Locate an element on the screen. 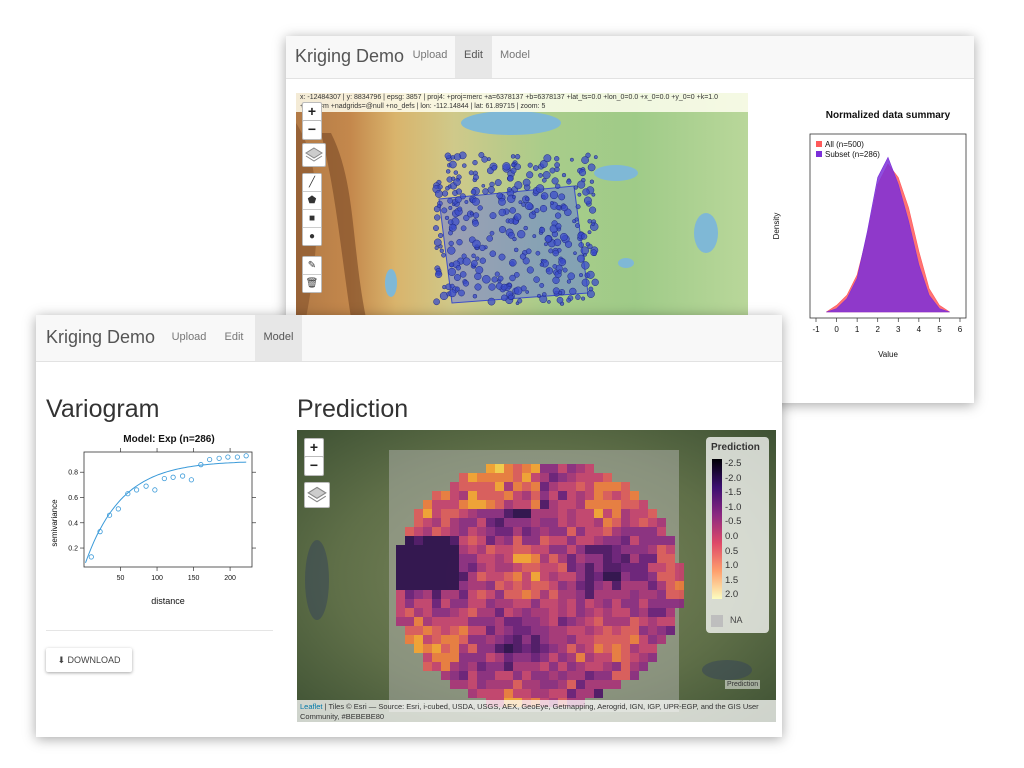  download-button: ⬇ DOWNLOAD is located at coordinates (89, 660).